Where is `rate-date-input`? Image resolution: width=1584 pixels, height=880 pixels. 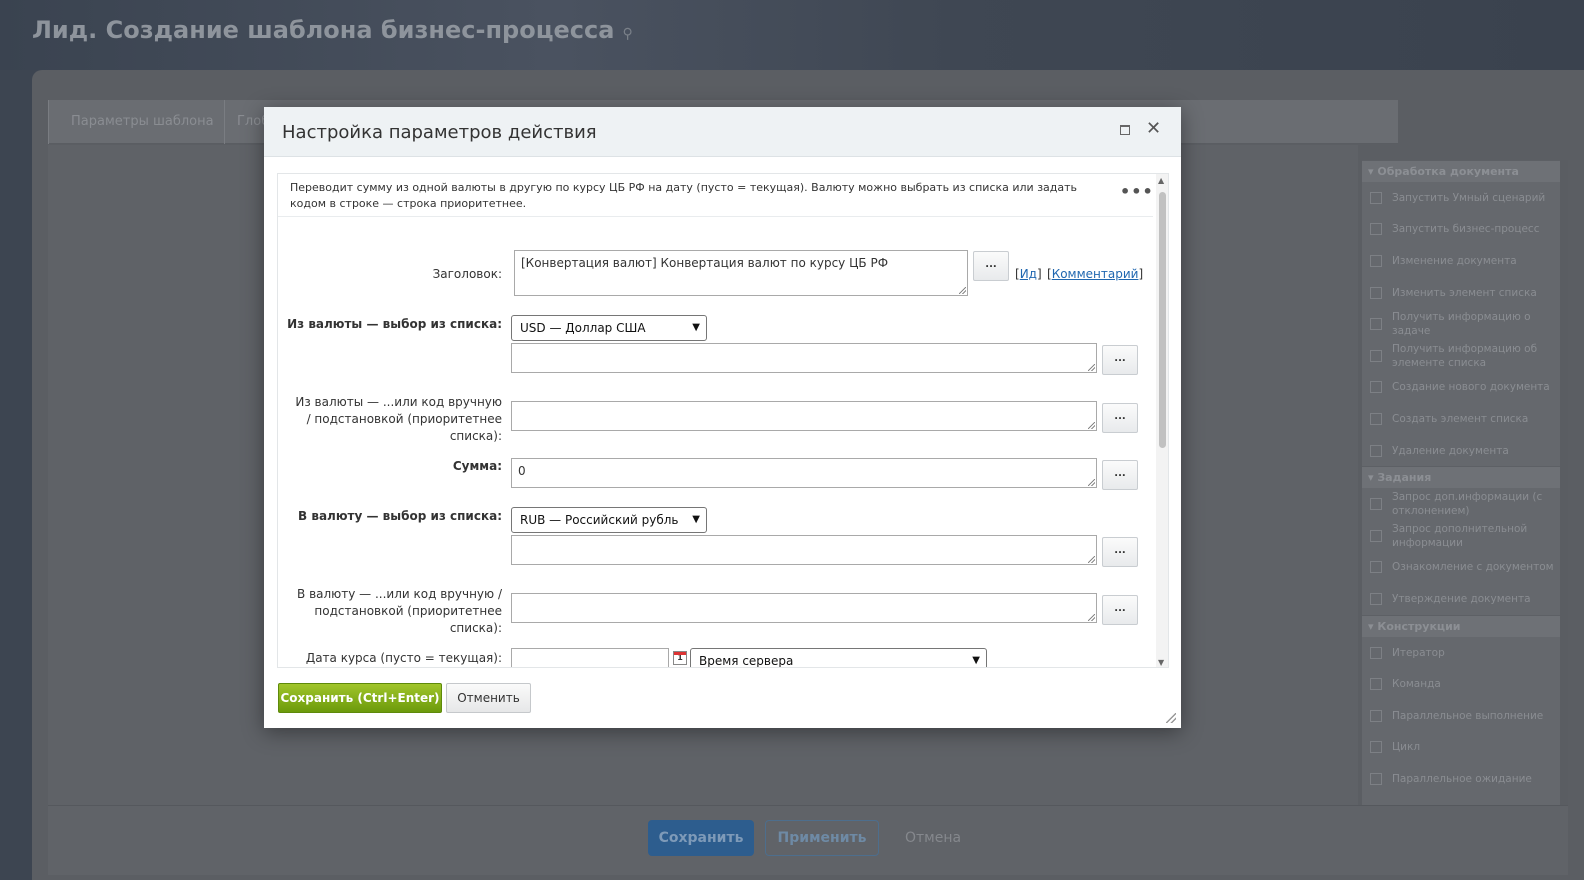 rate-date-input is located at coordinates (590, 657).